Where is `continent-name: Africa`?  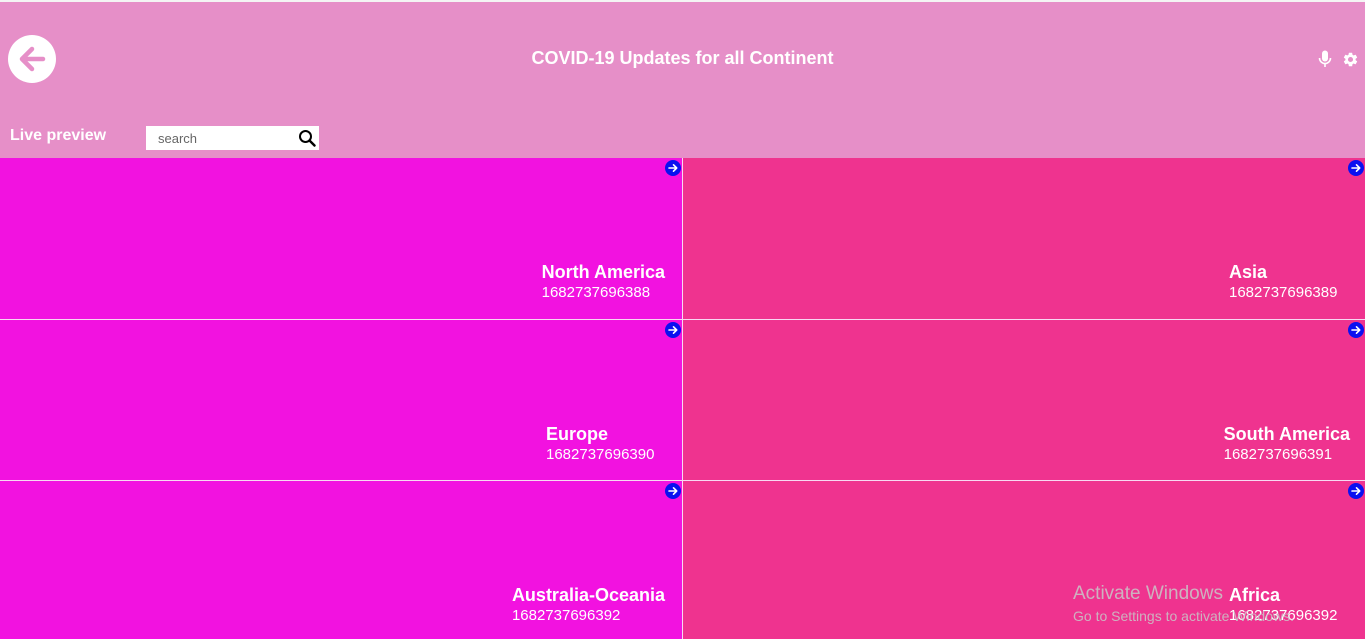
continent-name: Africa is located at coordinates (1255, 595).